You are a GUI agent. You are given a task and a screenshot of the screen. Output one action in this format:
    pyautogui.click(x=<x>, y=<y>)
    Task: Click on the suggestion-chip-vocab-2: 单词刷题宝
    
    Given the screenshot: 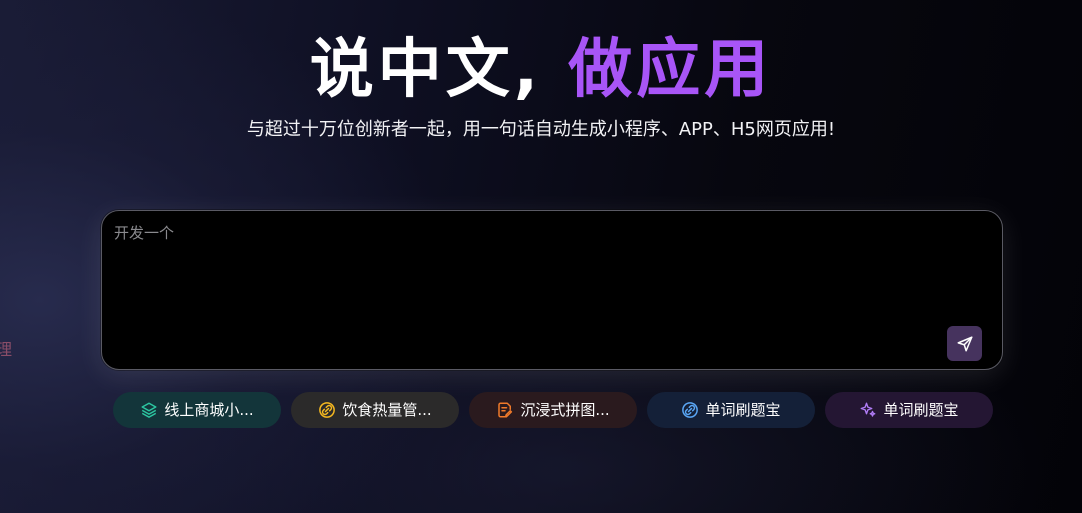 What is the action you would take?
    pyautogui.click(x=909, y=410)
    